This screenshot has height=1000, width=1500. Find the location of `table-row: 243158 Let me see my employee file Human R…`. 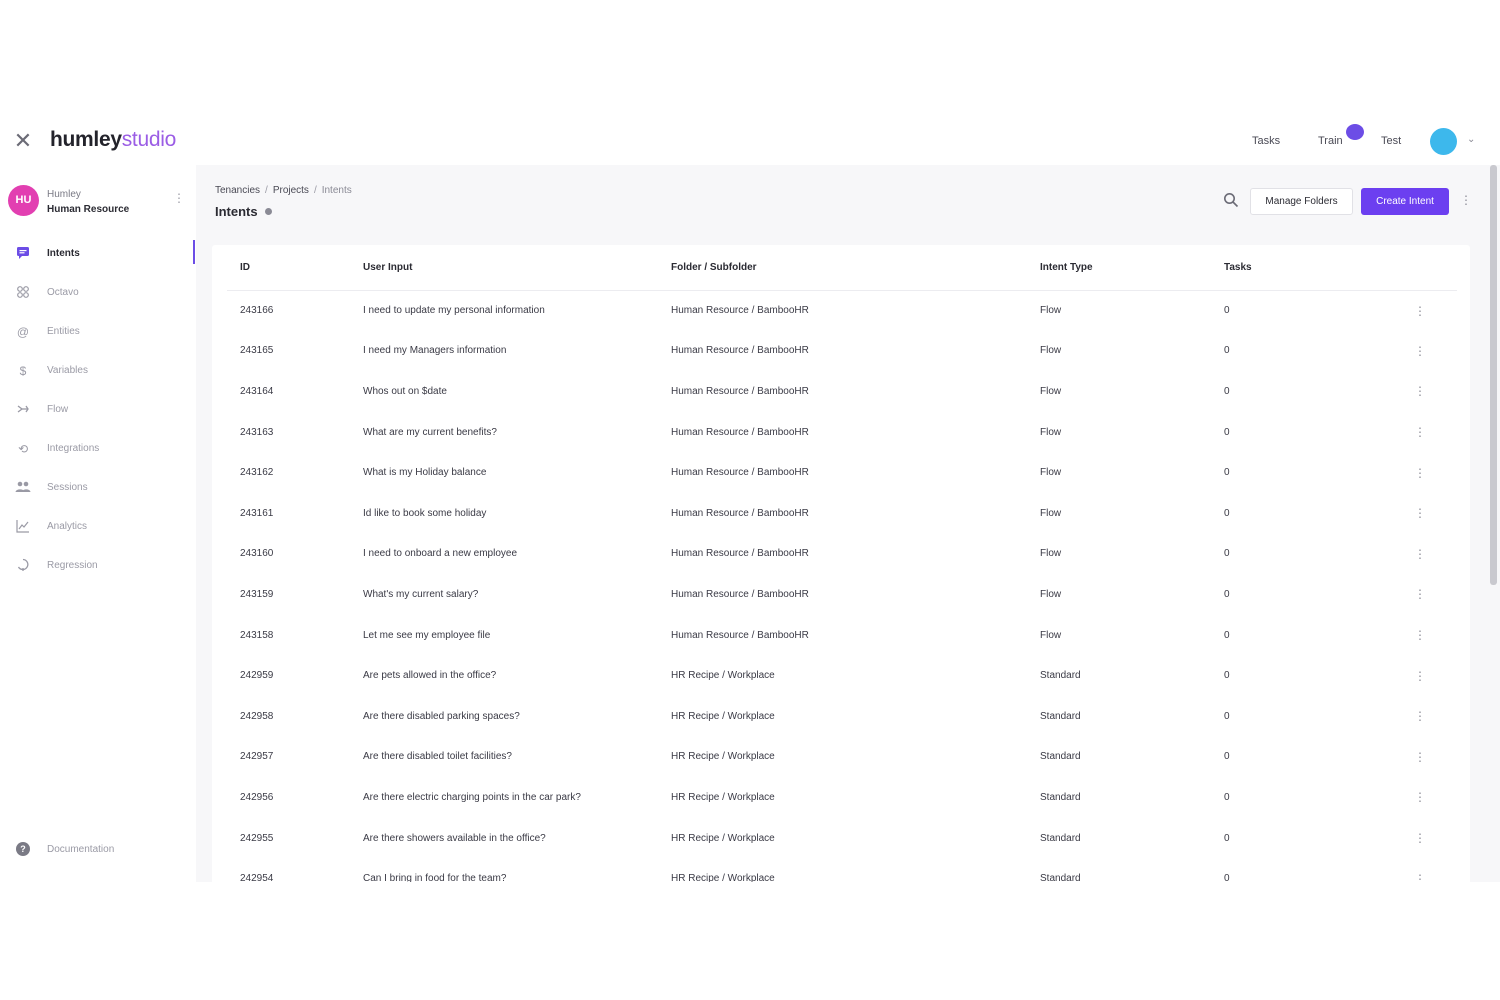

table-row: 243158 Let me see my employee file Human R… is located at coordinates (842, 635).